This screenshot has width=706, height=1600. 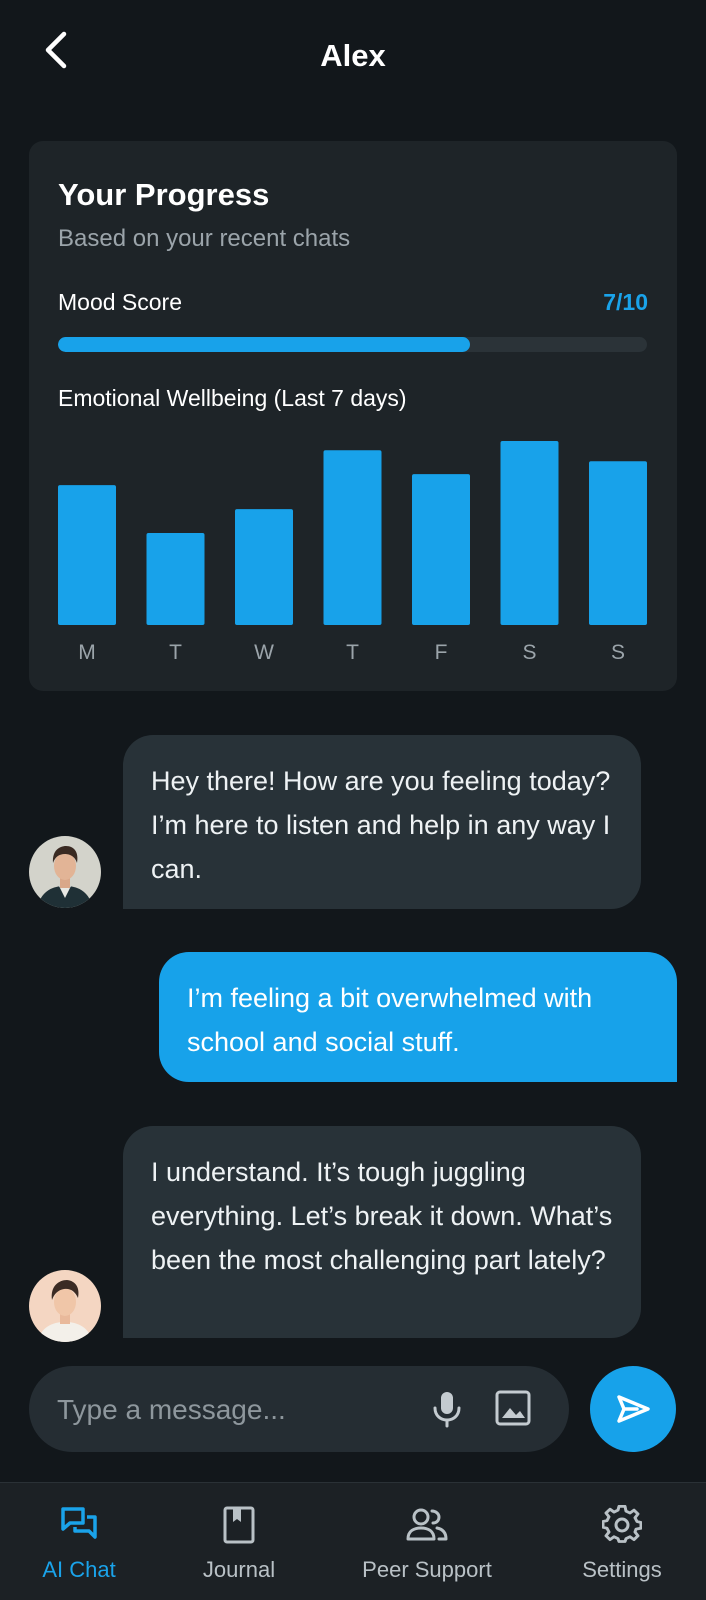 I want to click on chart-tick-label: W, so click(x=264, y=652).